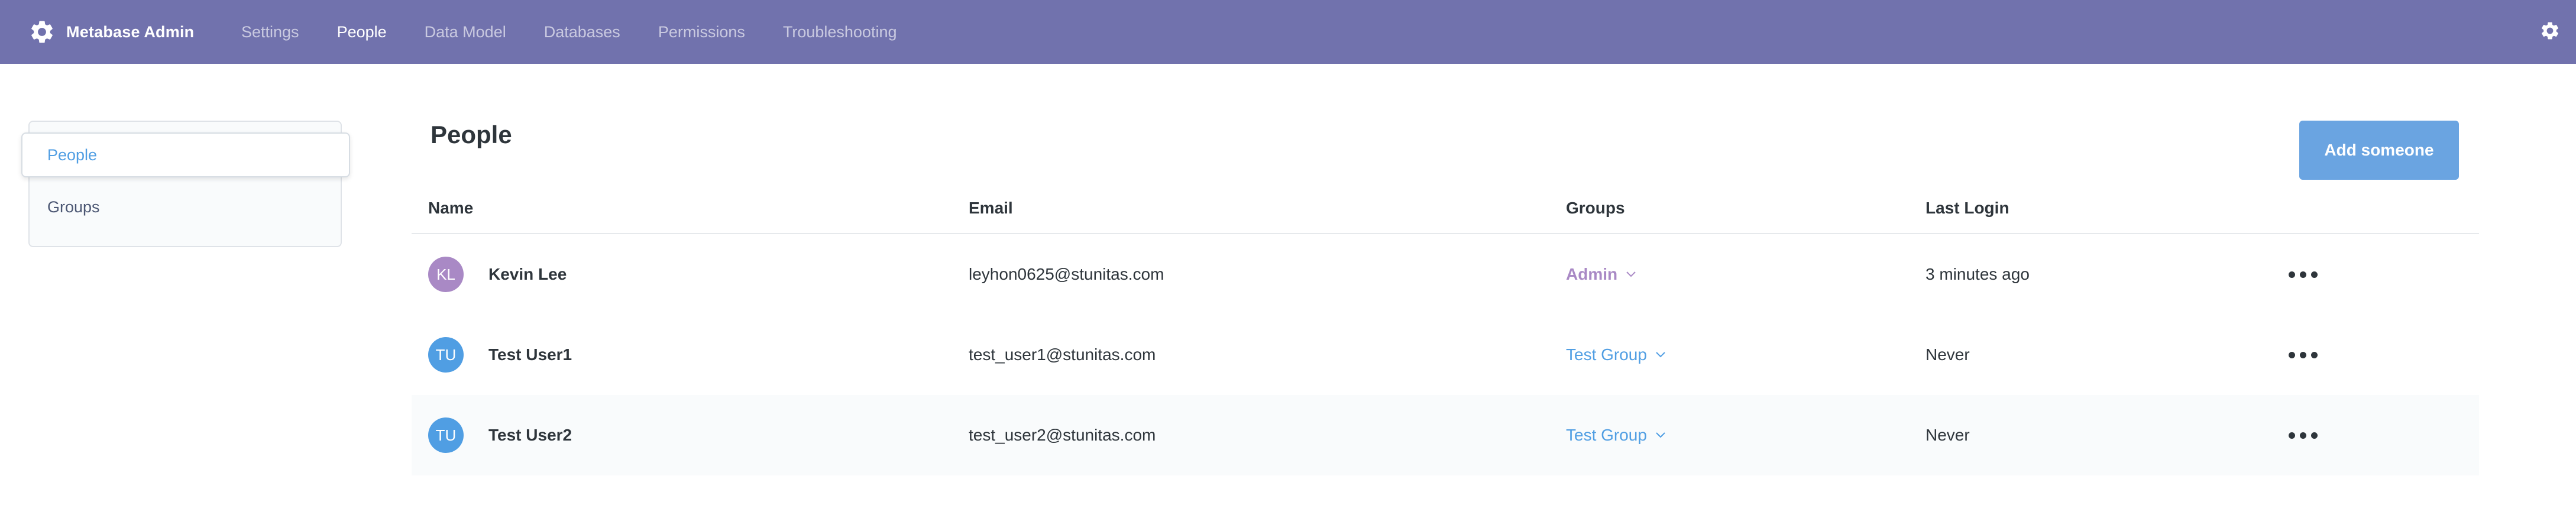 This screenshot has width=2576, height=505. I want to click on column-header-email: Email, so click(991, 208).